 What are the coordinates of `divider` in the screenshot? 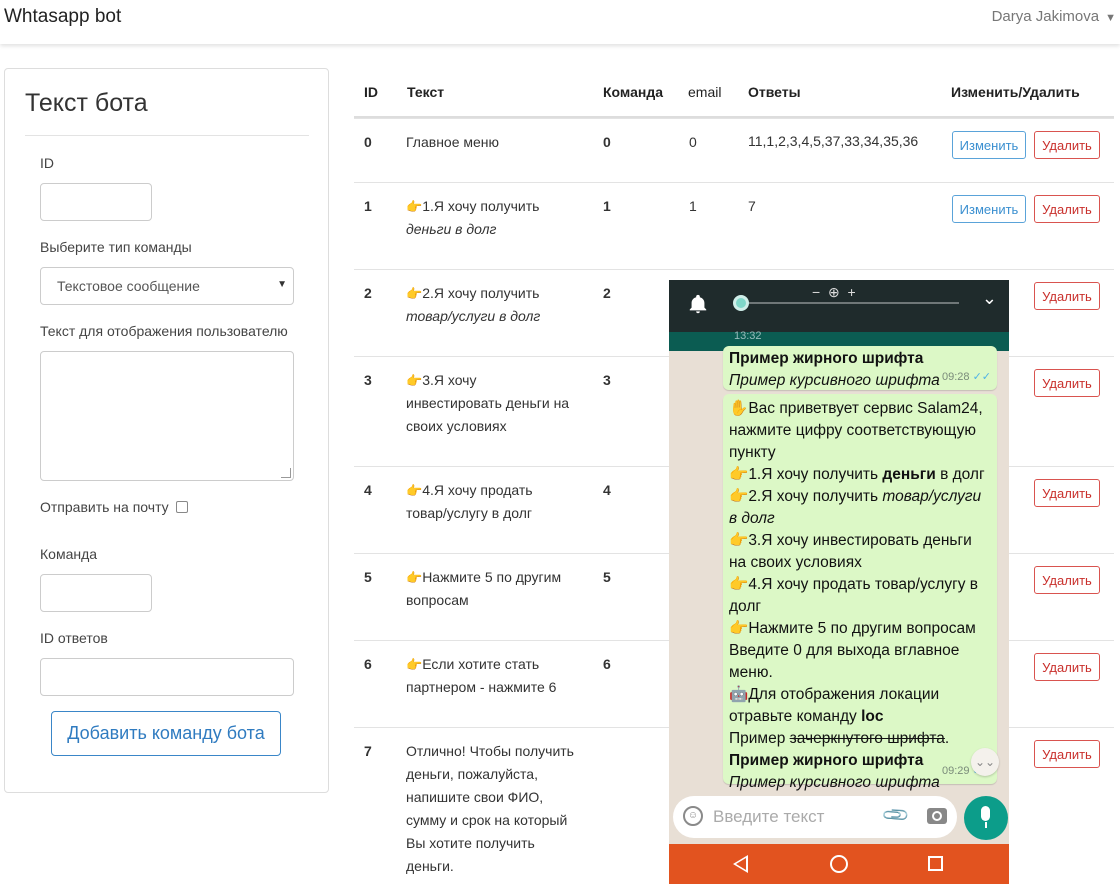 It's located at (167, 135).